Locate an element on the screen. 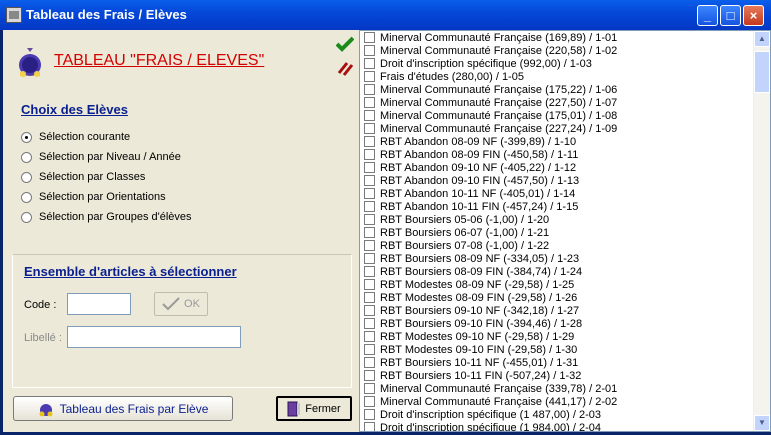  list-item: RBT Abandon 10-11 NF (-405,01) / 1-14 is located at coordinates (558, 193).